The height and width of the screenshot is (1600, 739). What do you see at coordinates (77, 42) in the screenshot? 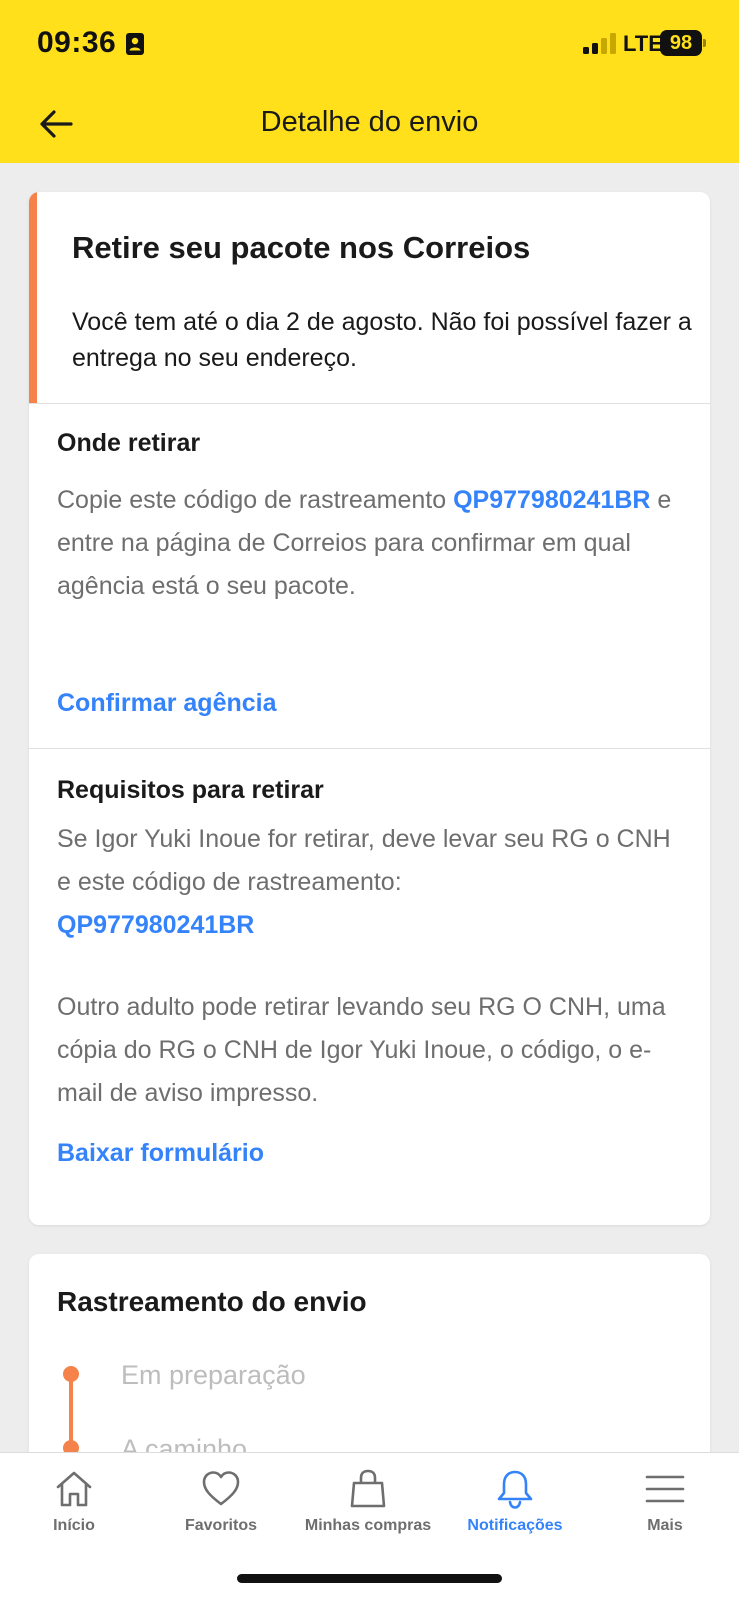
I see `status-time: 09:36` at bounding box center [77, 42].